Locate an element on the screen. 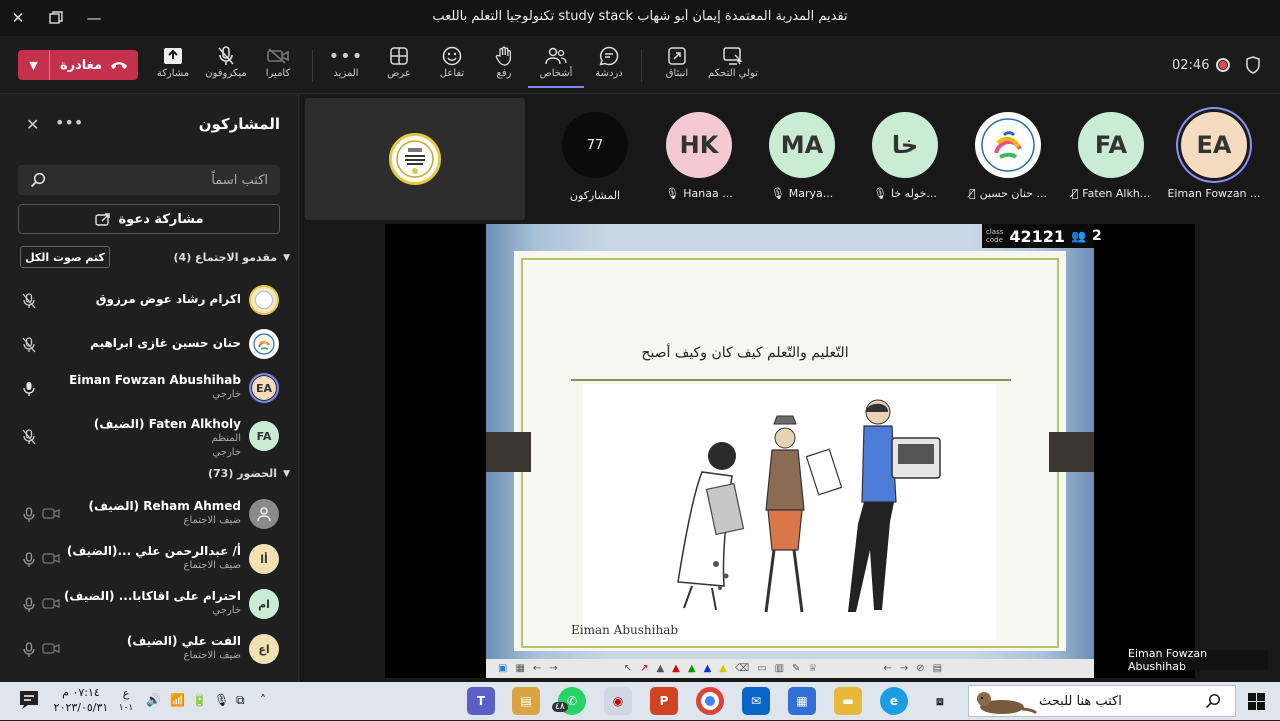 The width and height of the screenshot is (1280, 721). participants-count-tile: 77 المشاركون is located at coordinates (595, 162).